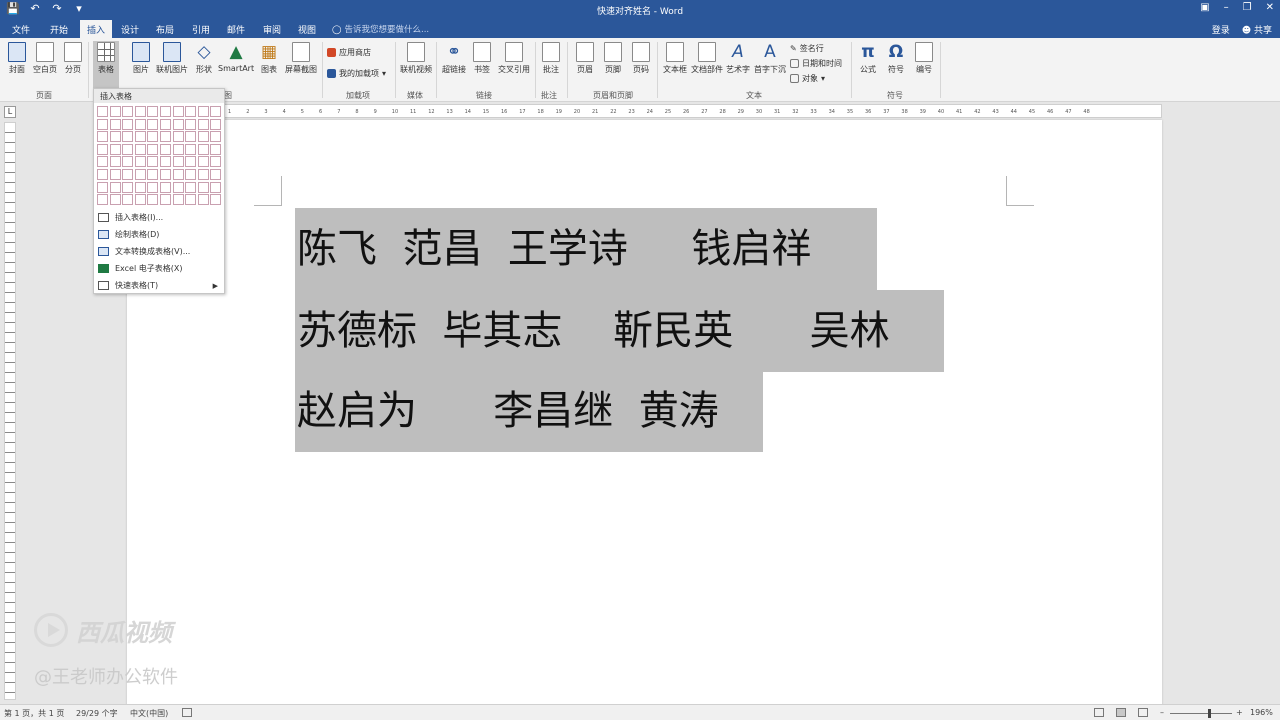 This screenshot has height=720, width=1280. What do you see at coordinates (482, 58) in the screenshot?
I see `bookmark-button: 书签` at bounding box center [482, 58].